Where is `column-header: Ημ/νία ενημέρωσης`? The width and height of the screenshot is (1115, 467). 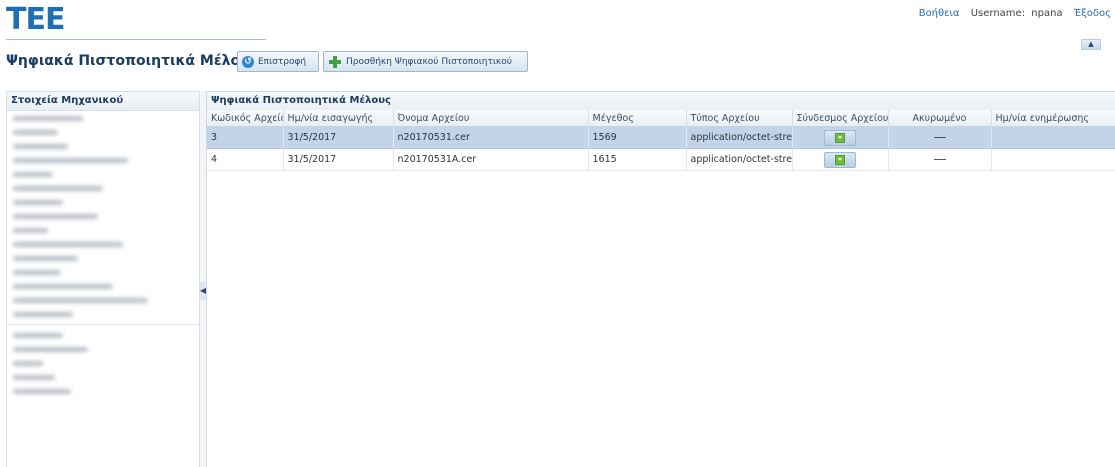 column-header: Ημ/νία ενημέρωσης is located at coordinates (1053, 118).